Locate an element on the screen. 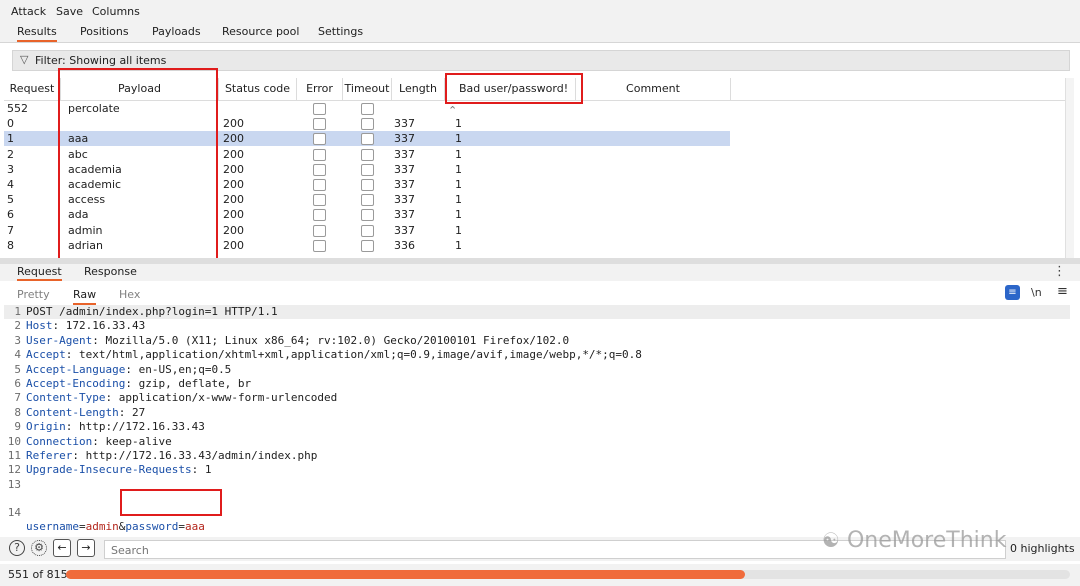 The height and width of the screenshot is (586, 1080). line-number: 4 is located at coordinates (17, 355).